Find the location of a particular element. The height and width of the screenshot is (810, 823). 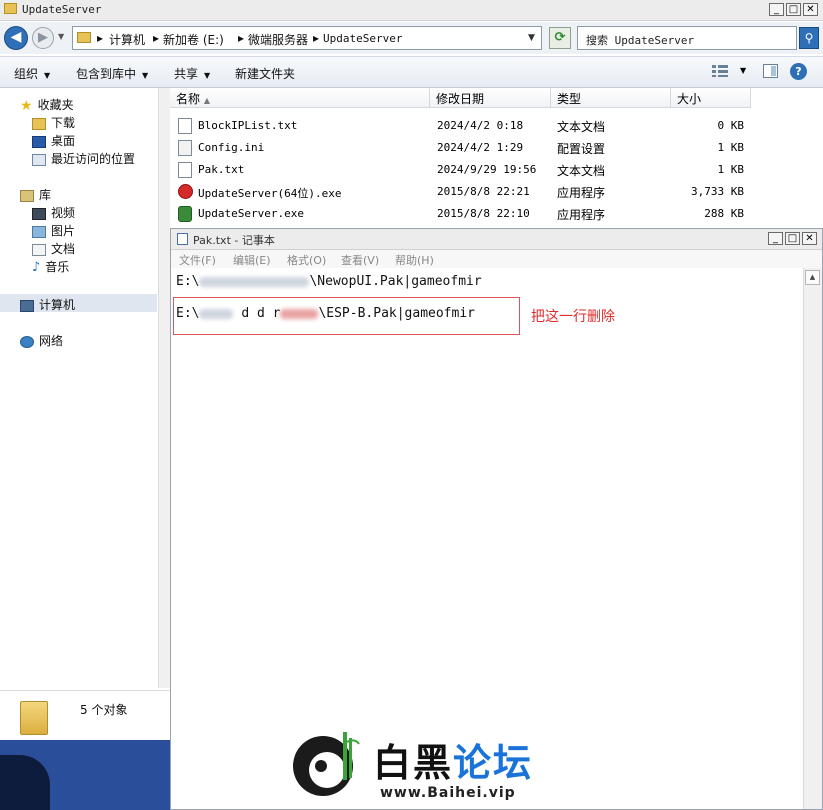

file-row-config: Config.ini 2024/4/2 1:29 配置设置 1 KB is located at coordinates (470, 148).